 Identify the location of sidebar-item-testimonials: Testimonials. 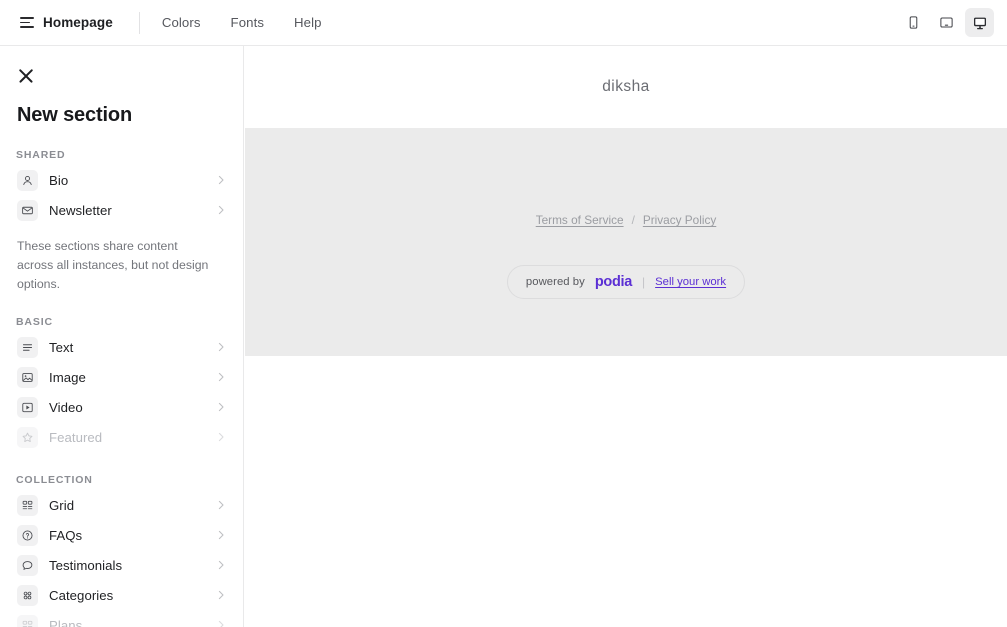
(121, 565).